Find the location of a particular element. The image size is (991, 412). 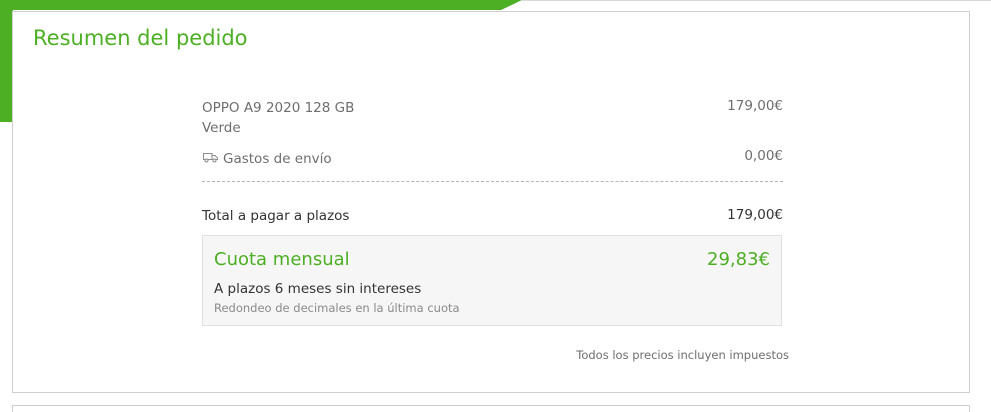

product-price: 179,00€ is located at coordinates (755, 106).